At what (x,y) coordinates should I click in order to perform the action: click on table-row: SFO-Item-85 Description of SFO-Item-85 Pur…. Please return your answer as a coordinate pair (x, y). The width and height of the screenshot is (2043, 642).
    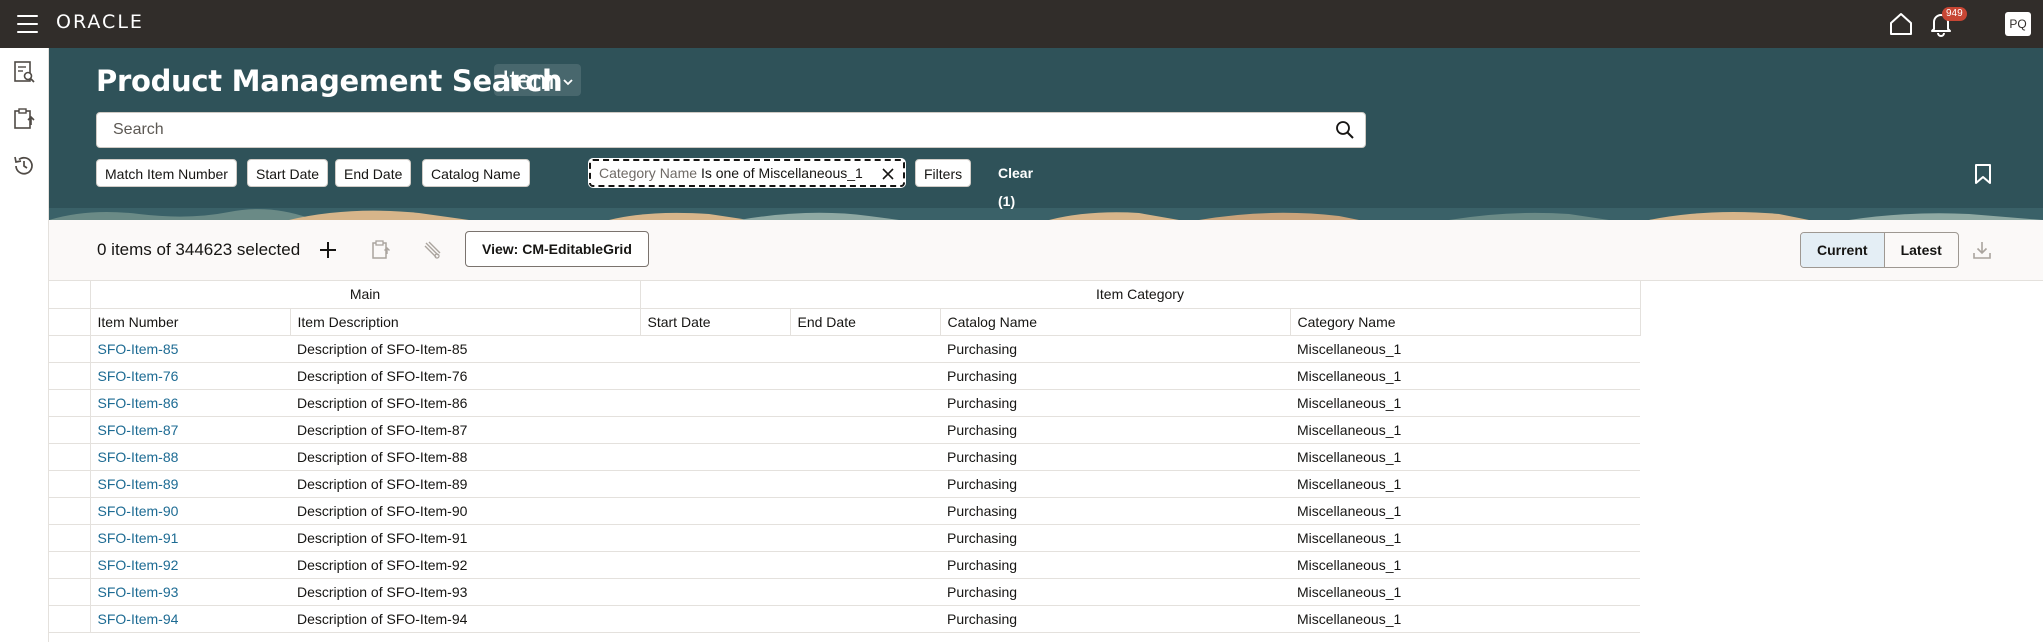
    Looking at the image, I should click on (844, 349).